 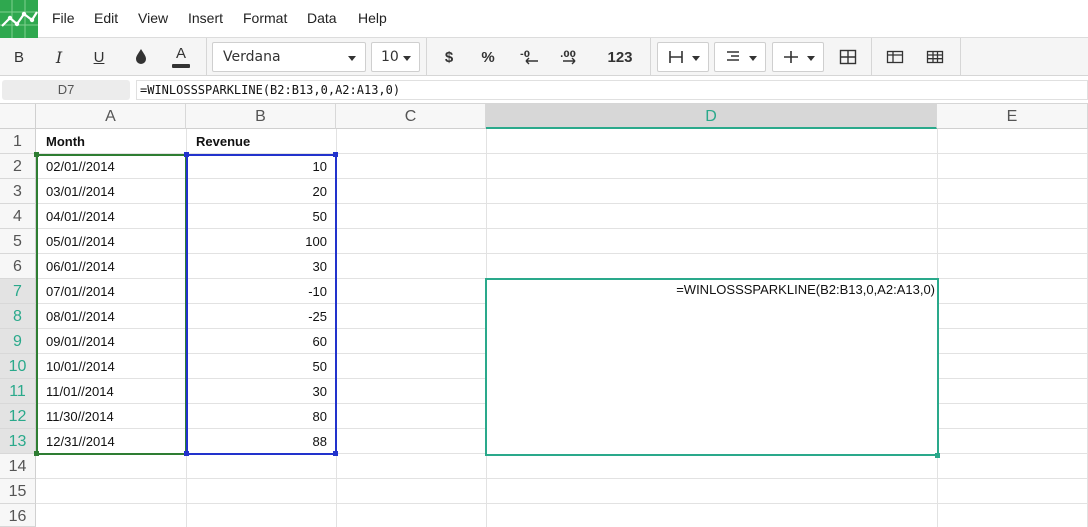 What do you see at coordinates (19, 19) in the screenshot?
I see `app-logo-icon` at bounding box center [19, 19].